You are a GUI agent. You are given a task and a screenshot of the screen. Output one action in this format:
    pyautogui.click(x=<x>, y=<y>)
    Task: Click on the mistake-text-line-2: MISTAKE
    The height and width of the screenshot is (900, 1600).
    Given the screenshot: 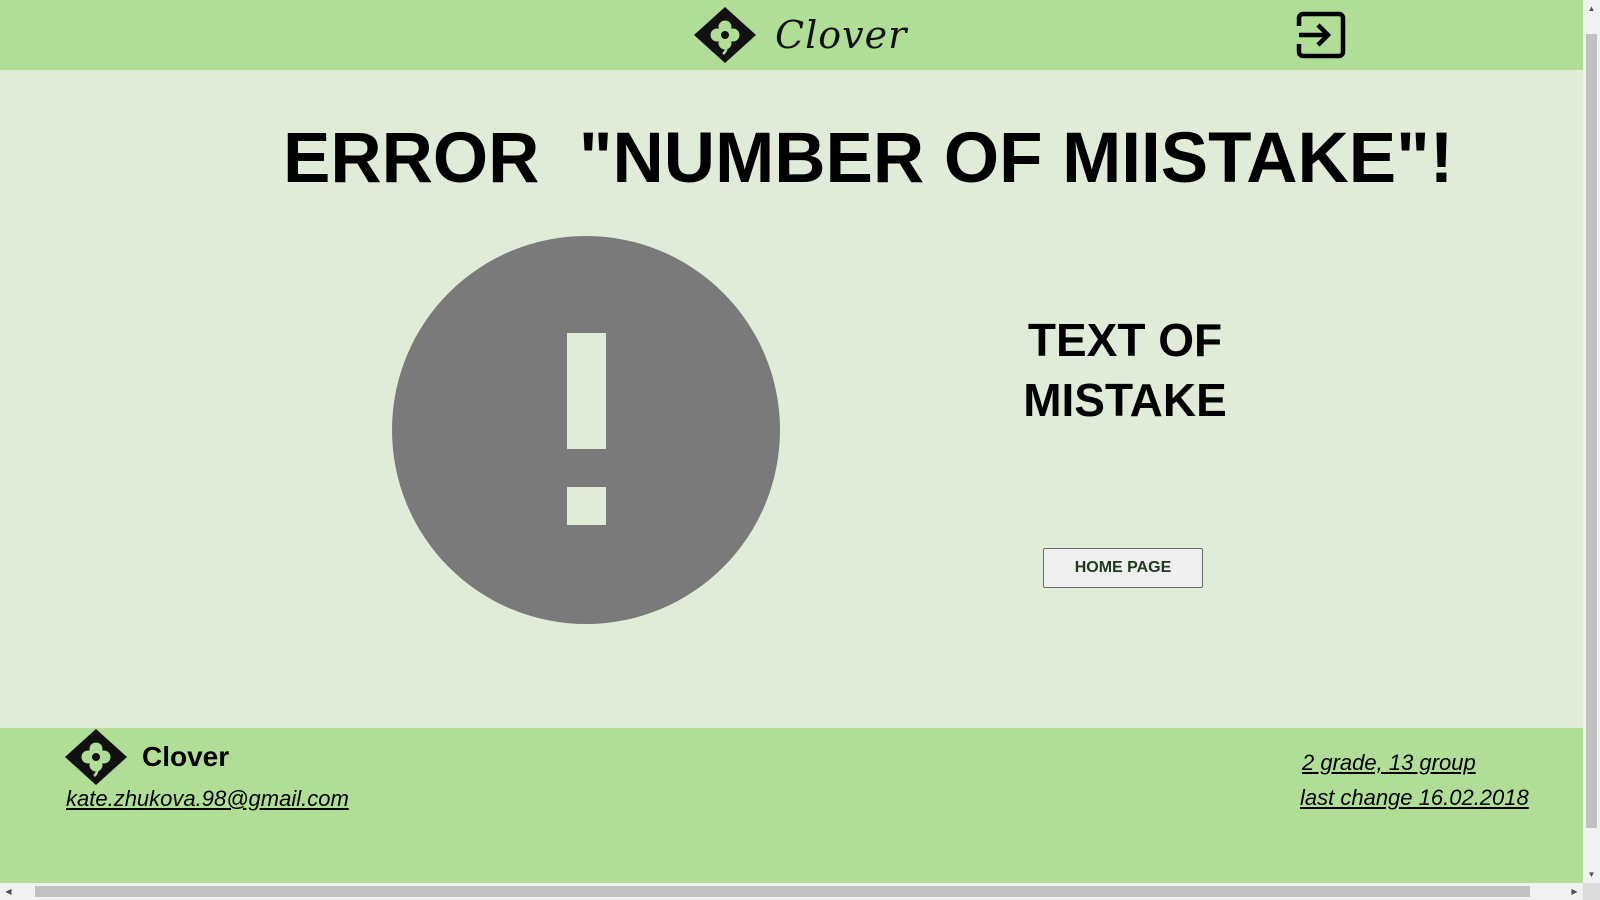 What is the action you would take?
    pyautogui.click(x=1125, y=400)
    